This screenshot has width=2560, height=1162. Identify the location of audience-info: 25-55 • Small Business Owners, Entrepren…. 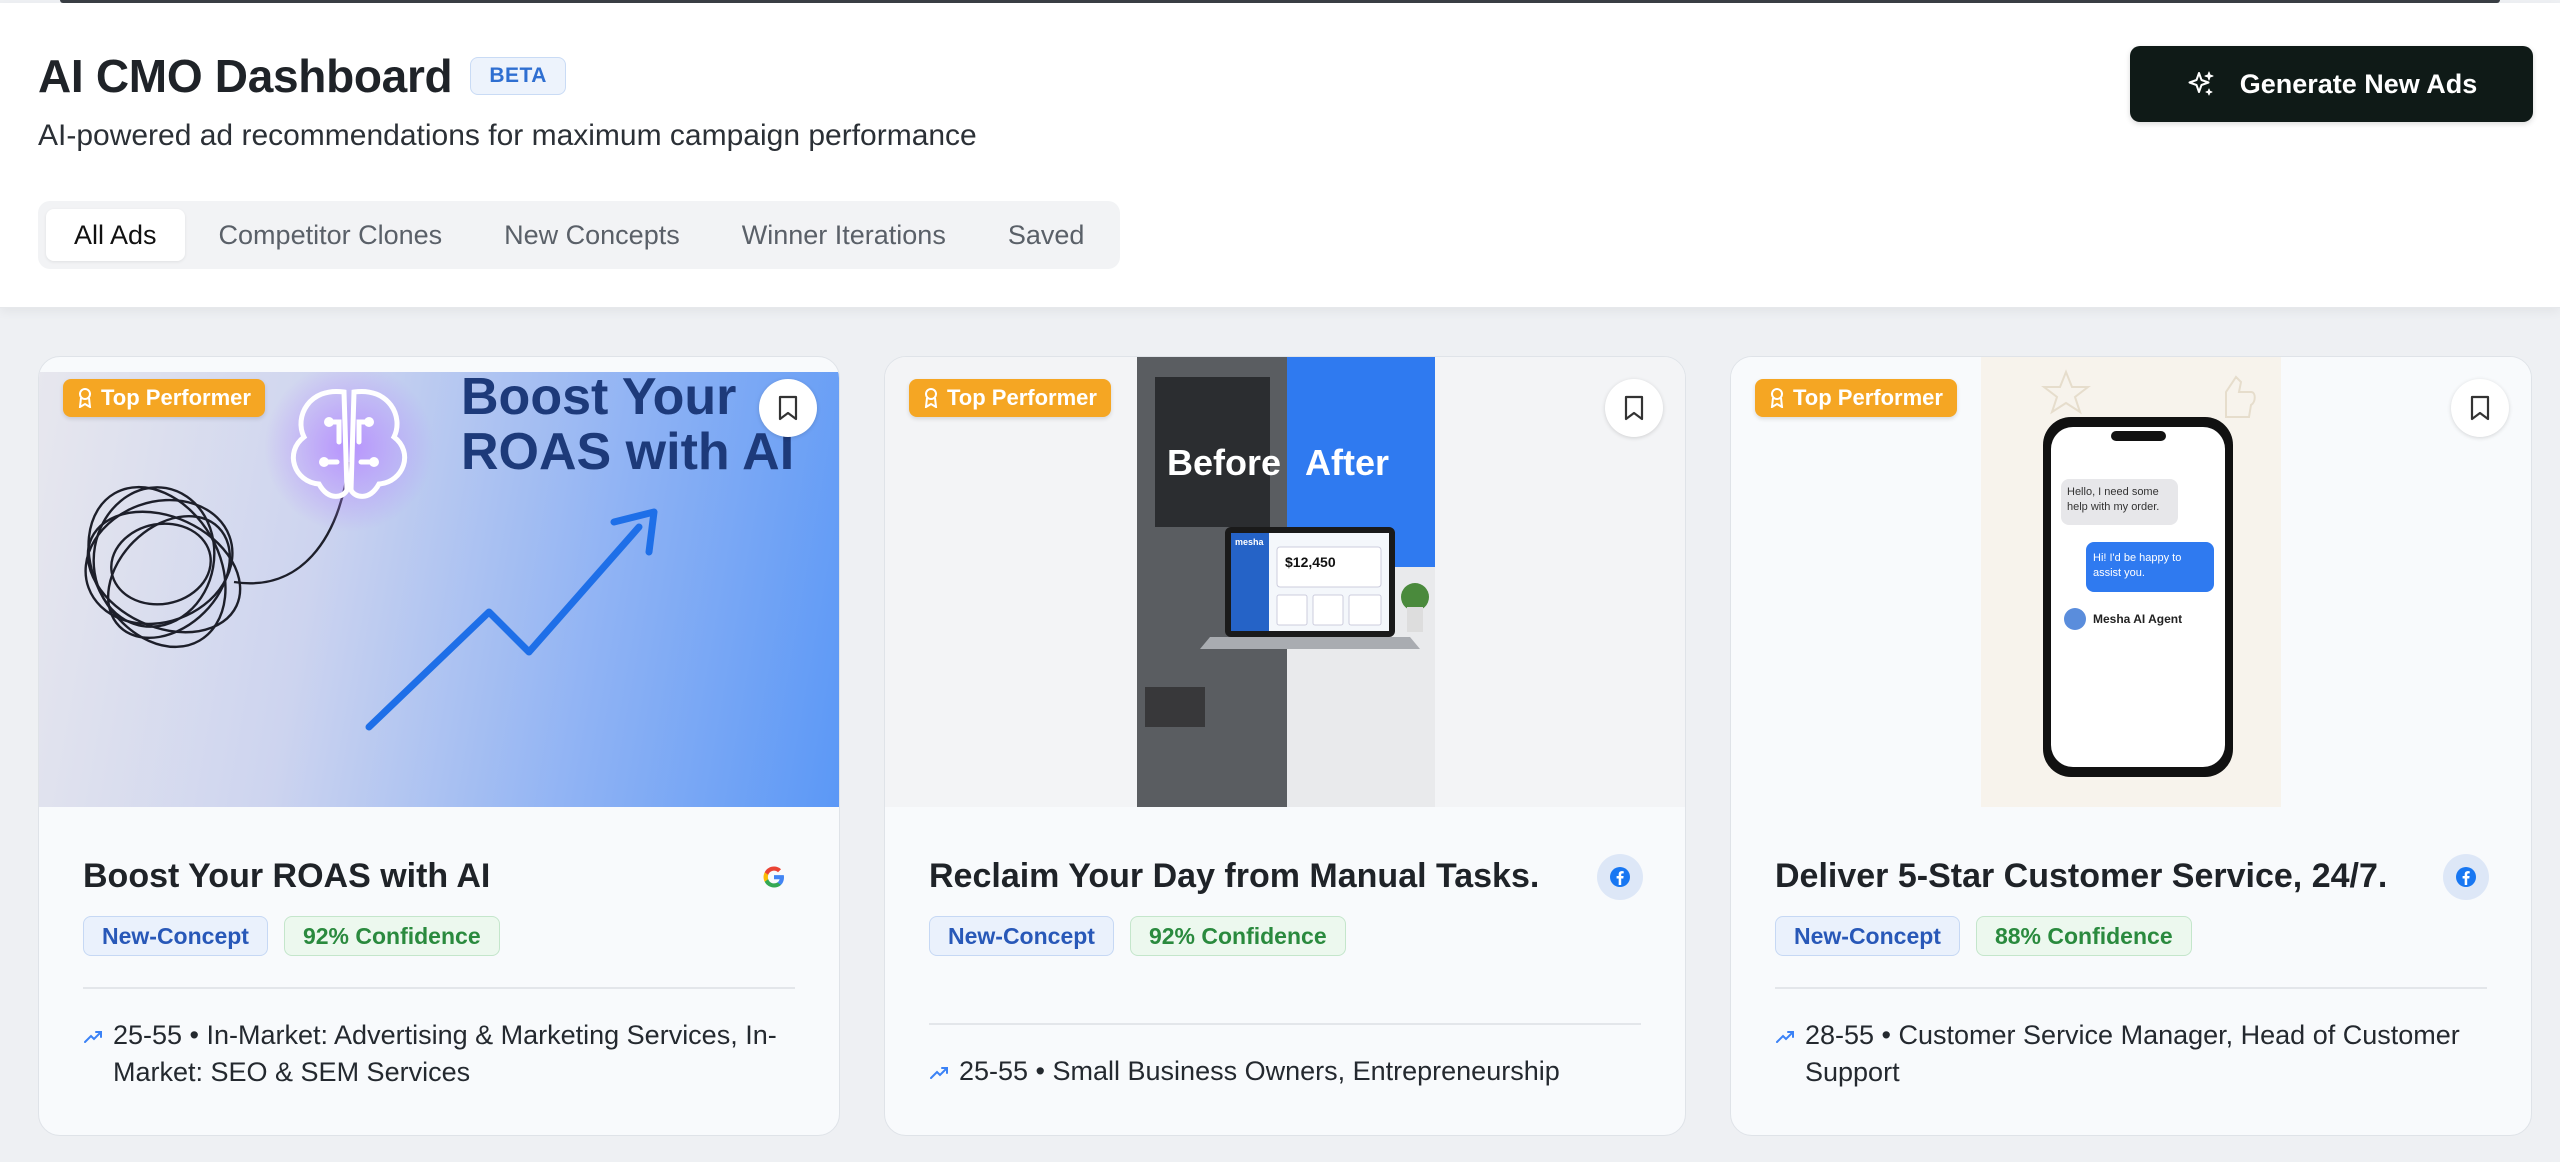
(1277, 1071).